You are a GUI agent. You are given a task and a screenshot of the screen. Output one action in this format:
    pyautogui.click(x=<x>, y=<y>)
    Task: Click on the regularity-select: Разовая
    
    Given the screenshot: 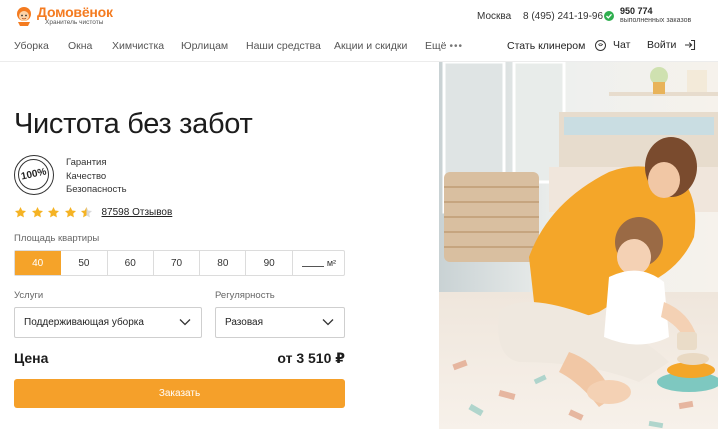 What is the action you would take?
    pyautogui.click(x=280, y=322)
    